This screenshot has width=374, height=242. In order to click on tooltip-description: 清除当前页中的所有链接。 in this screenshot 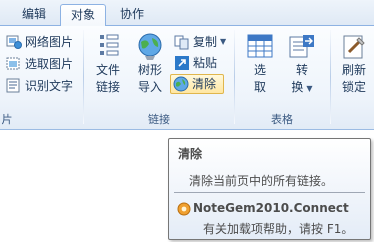, I will do `click(261, 181)`.